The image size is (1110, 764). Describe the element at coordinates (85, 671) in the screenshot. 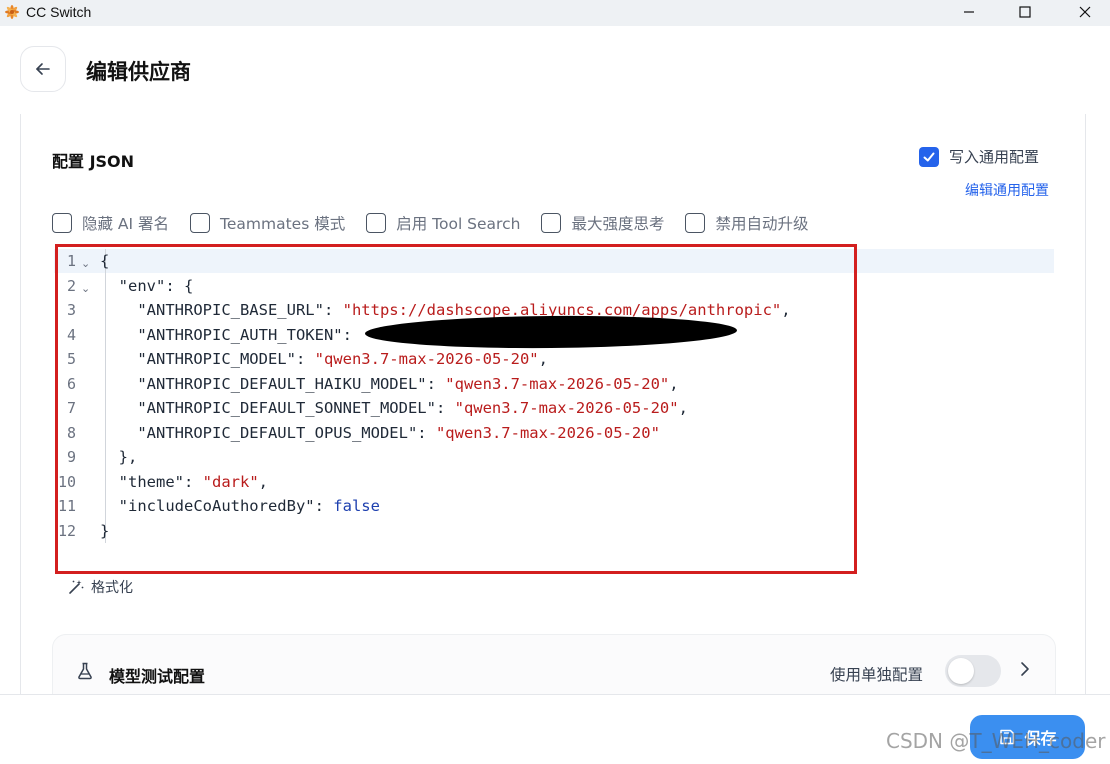

I see `flask-icon` at that location.